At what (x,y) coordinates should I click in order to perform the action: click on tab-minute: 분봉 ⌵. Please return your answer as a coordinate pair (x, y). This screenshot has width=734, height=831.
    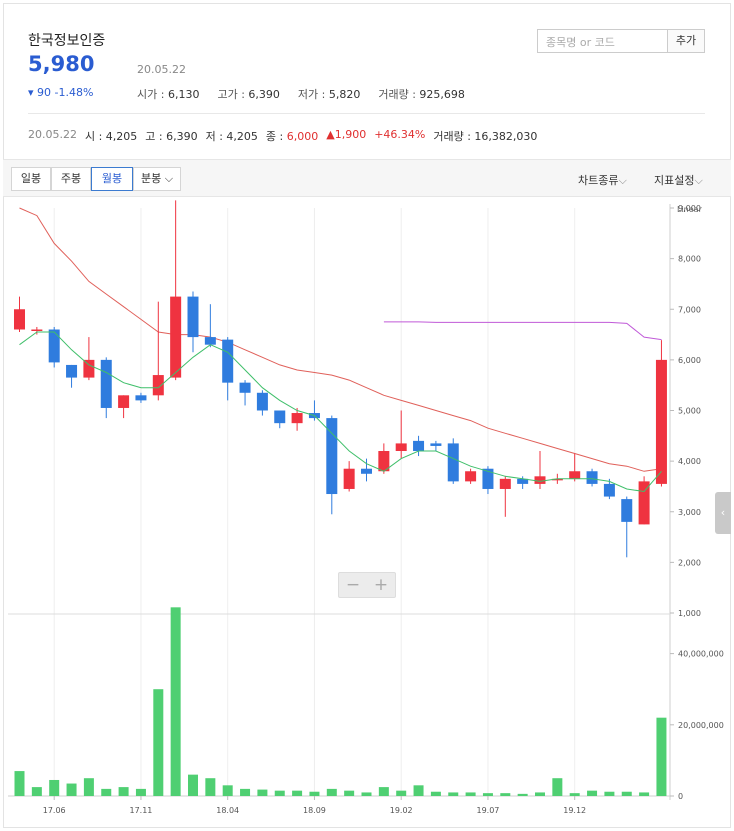
    Looking at the image, I should click on (157, 179).